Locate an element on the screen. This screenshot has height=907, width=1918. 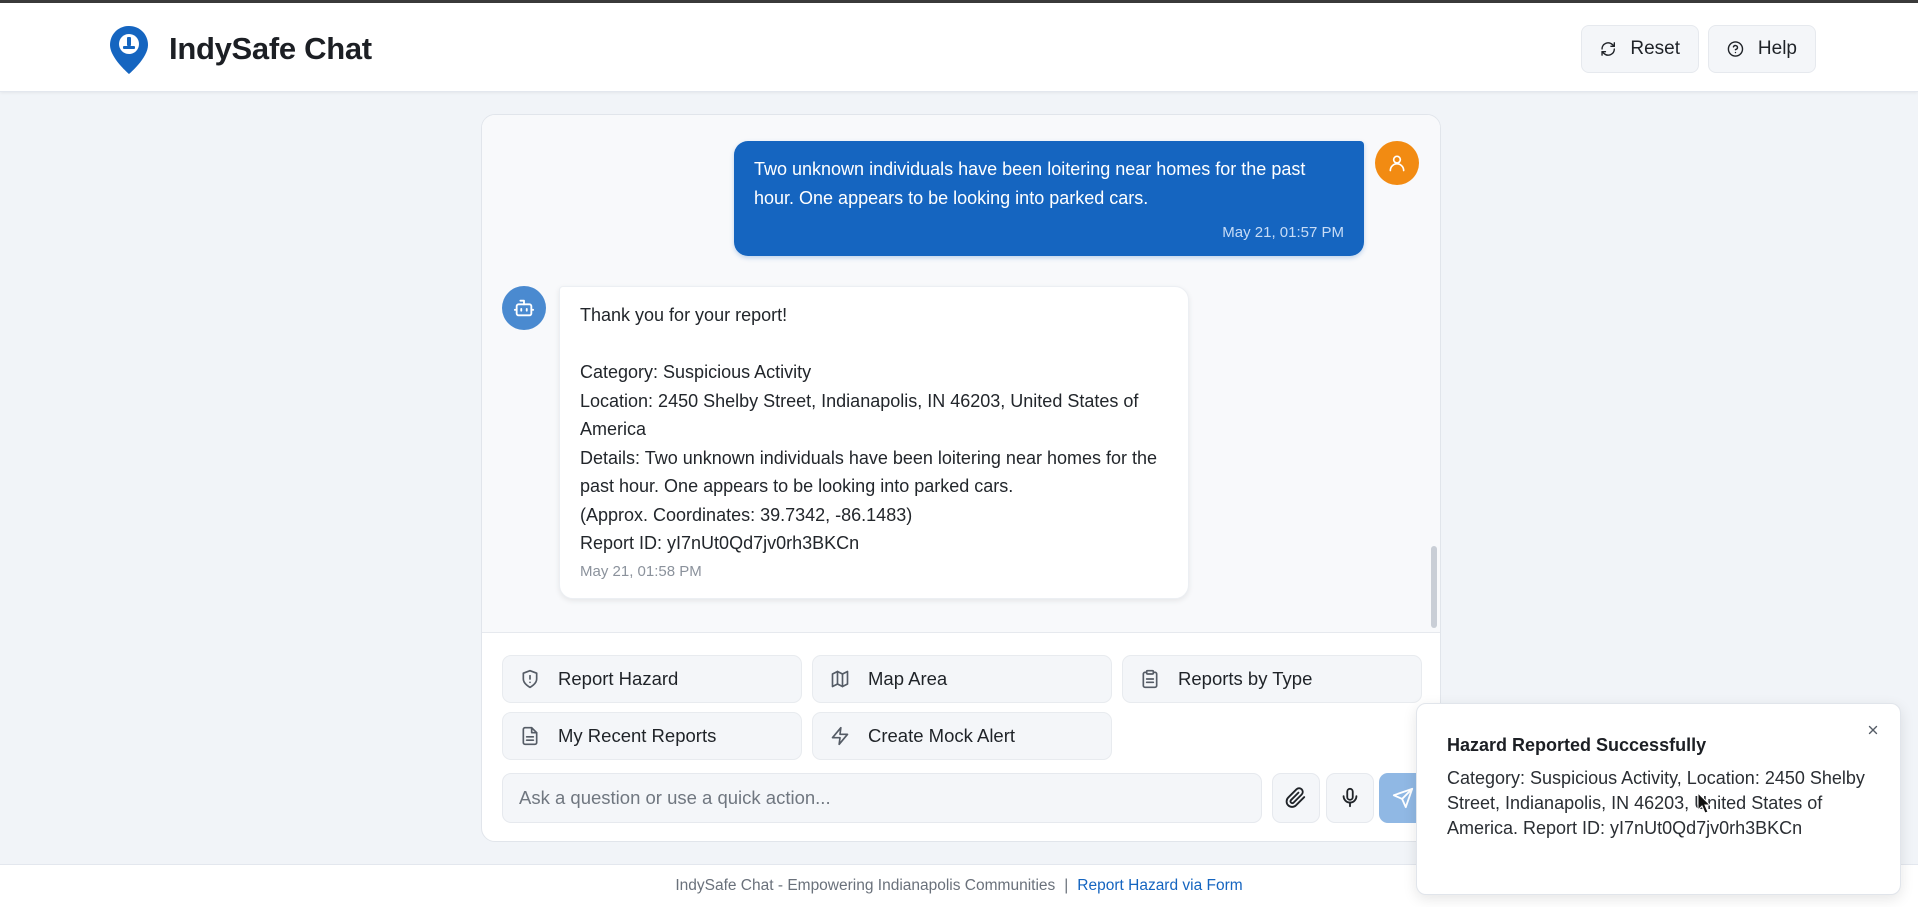
zap-icon is located at coordinates (840, 736).